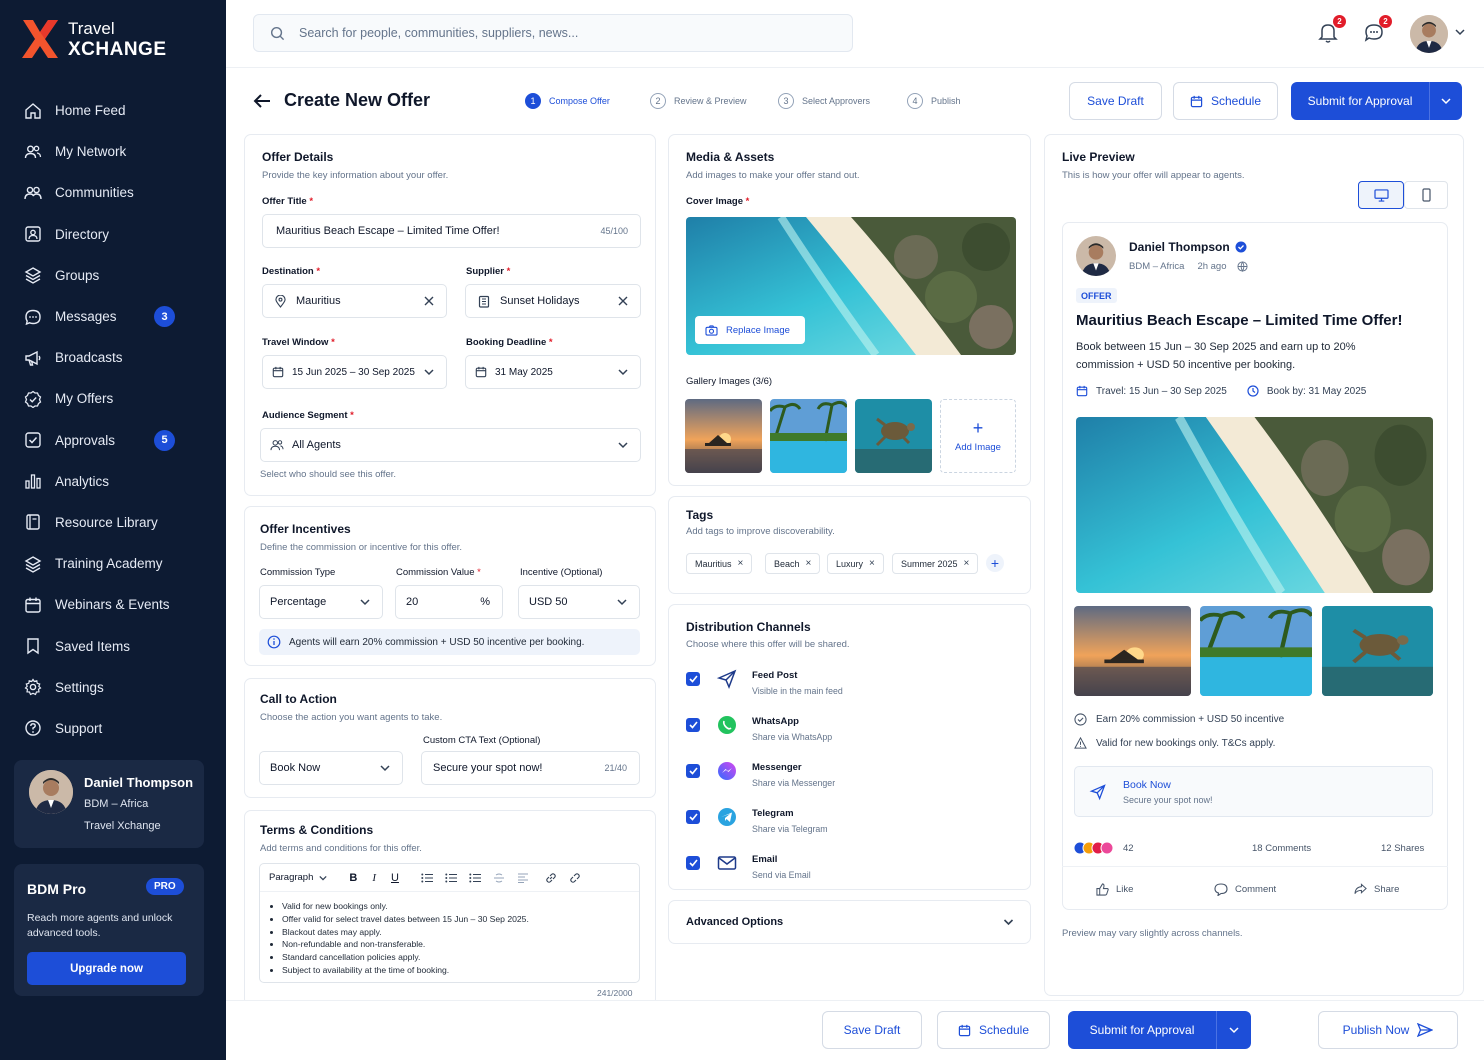 The image size is (1484, 1060). I want to click on reactions: 42, so click(1103, 848).